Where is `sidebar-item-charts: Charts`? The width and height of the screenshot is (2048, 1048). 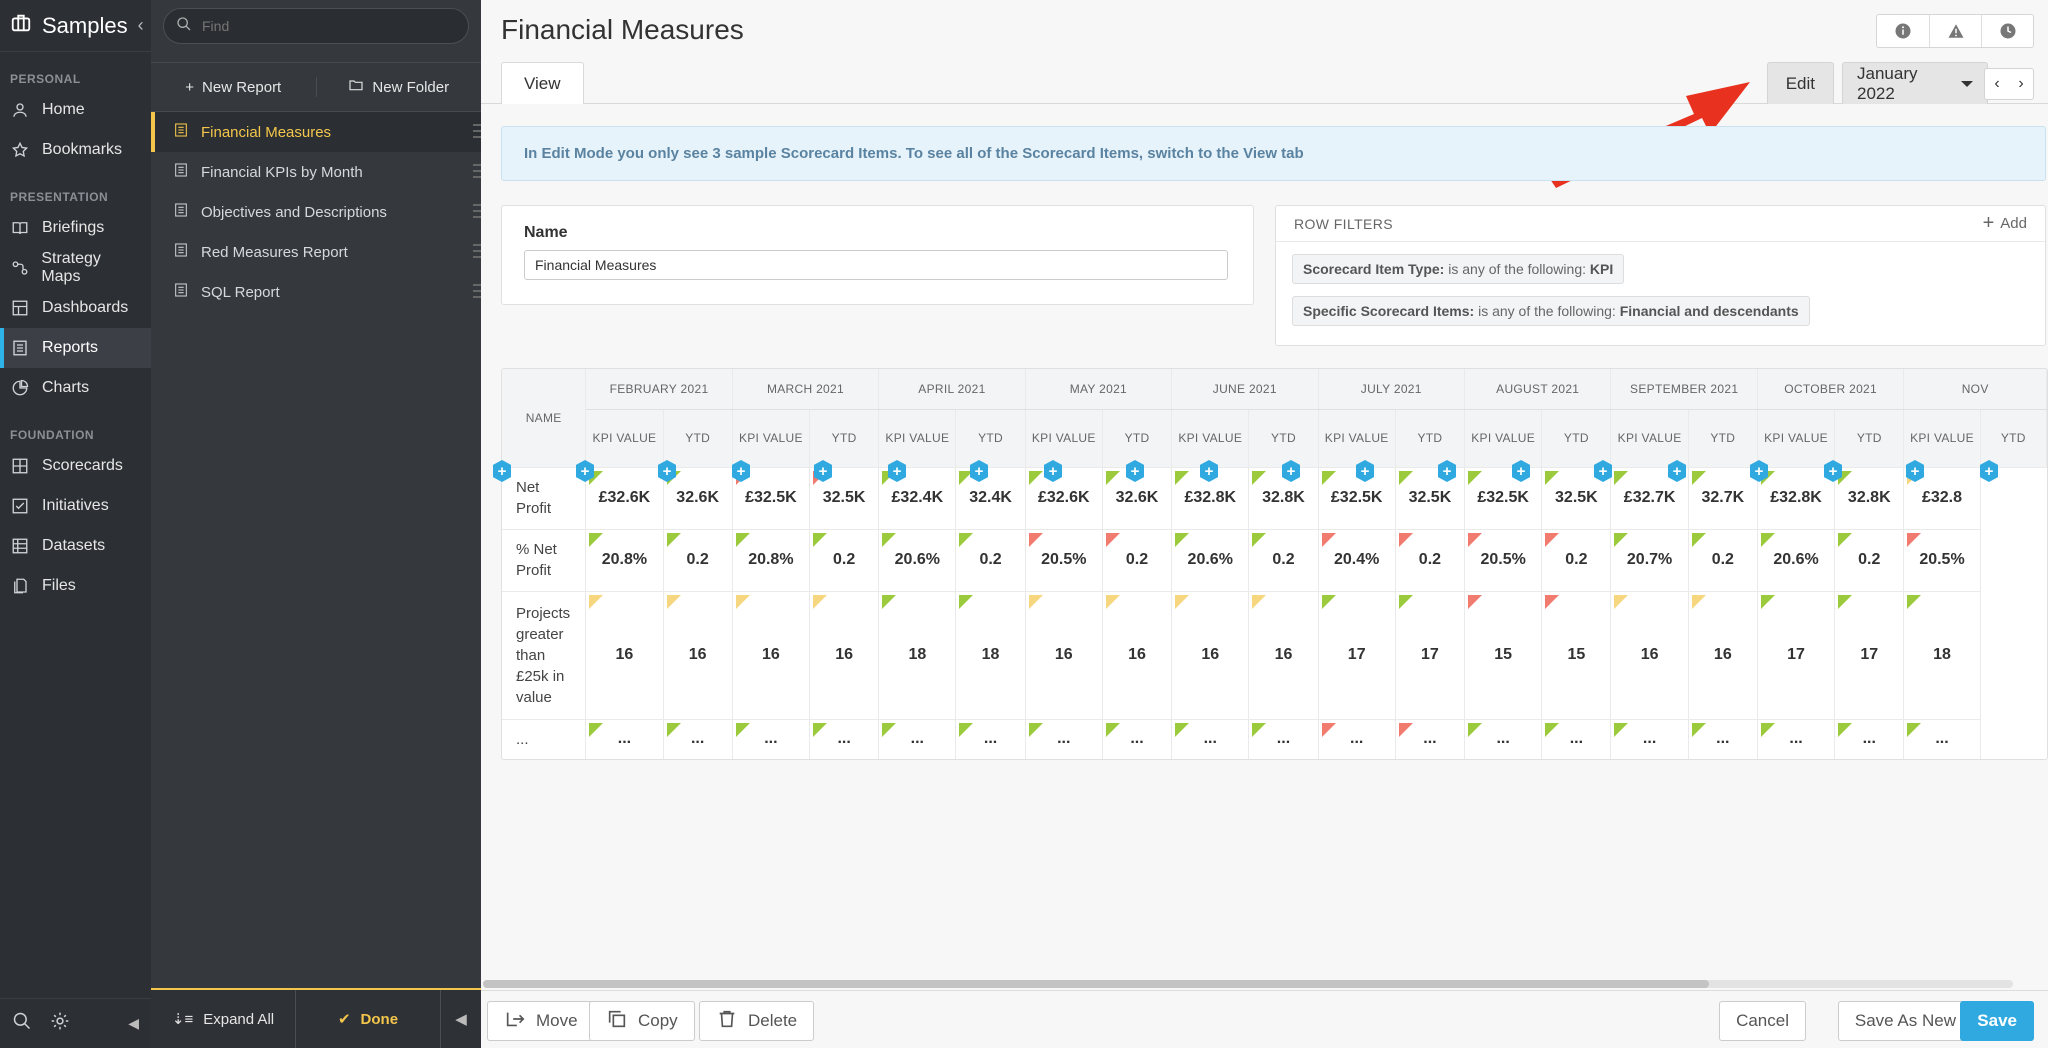
sidebar-item-charts: Charts is located at coordinates (75, 388).